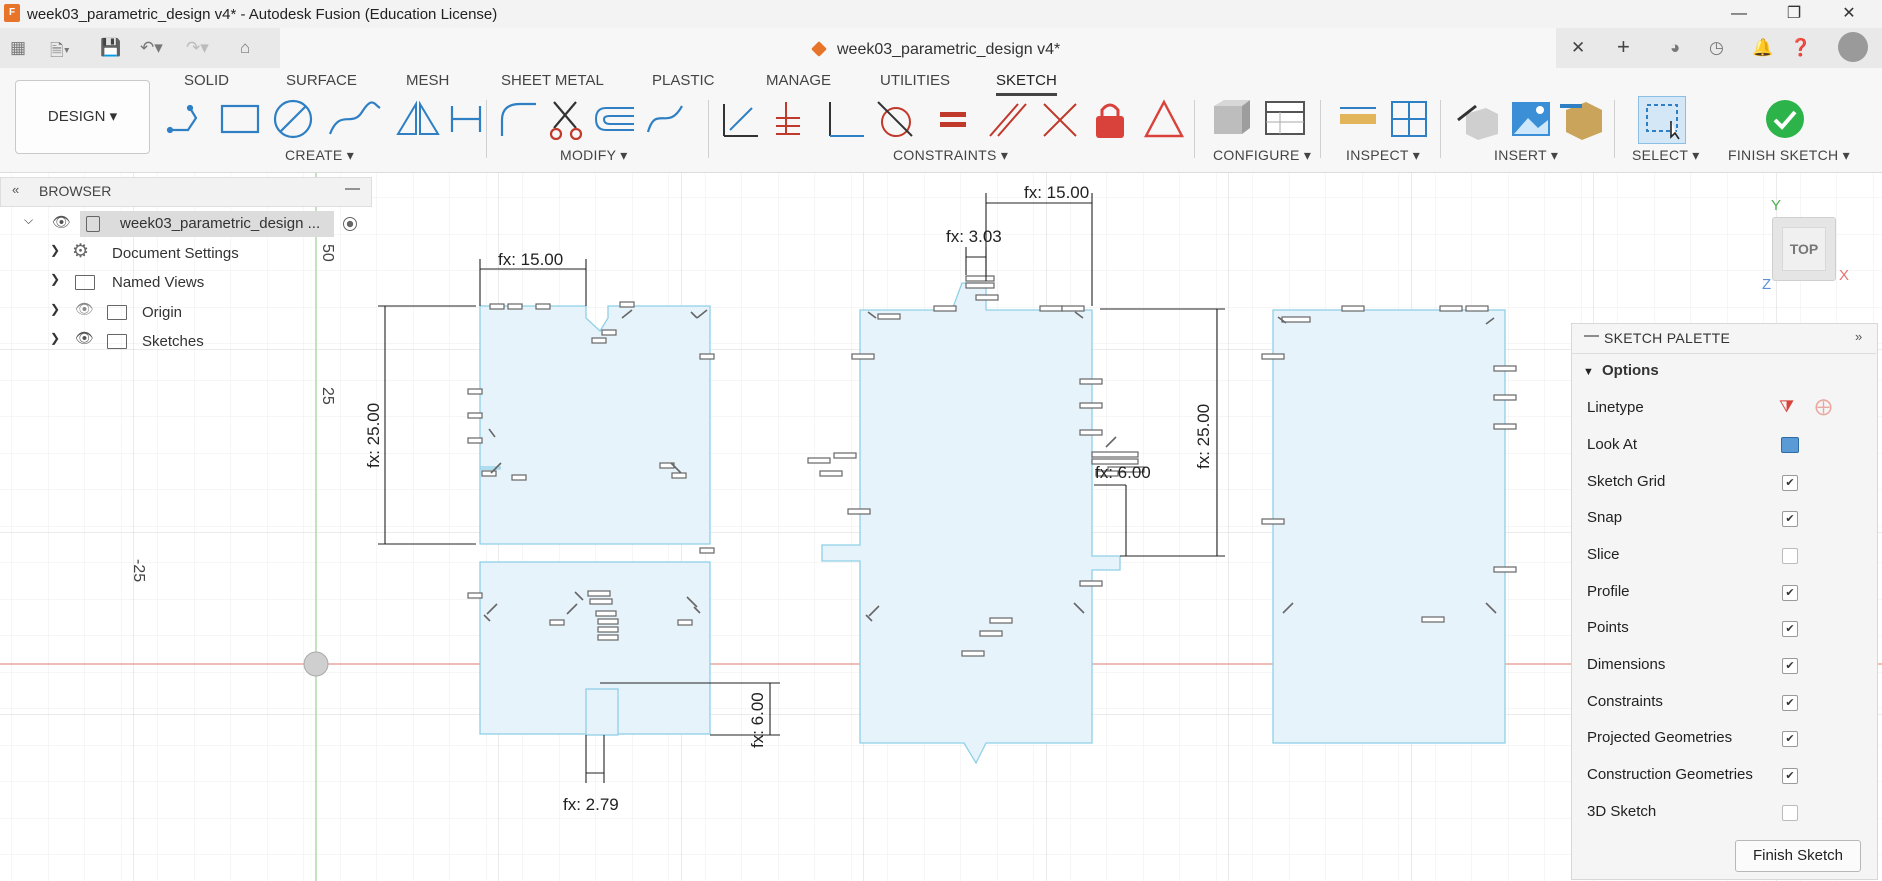 The height and width of the screenshot is (881, 1882). I want to click on finish-sketch-button: Finish Sketch, so click(1798, 856).